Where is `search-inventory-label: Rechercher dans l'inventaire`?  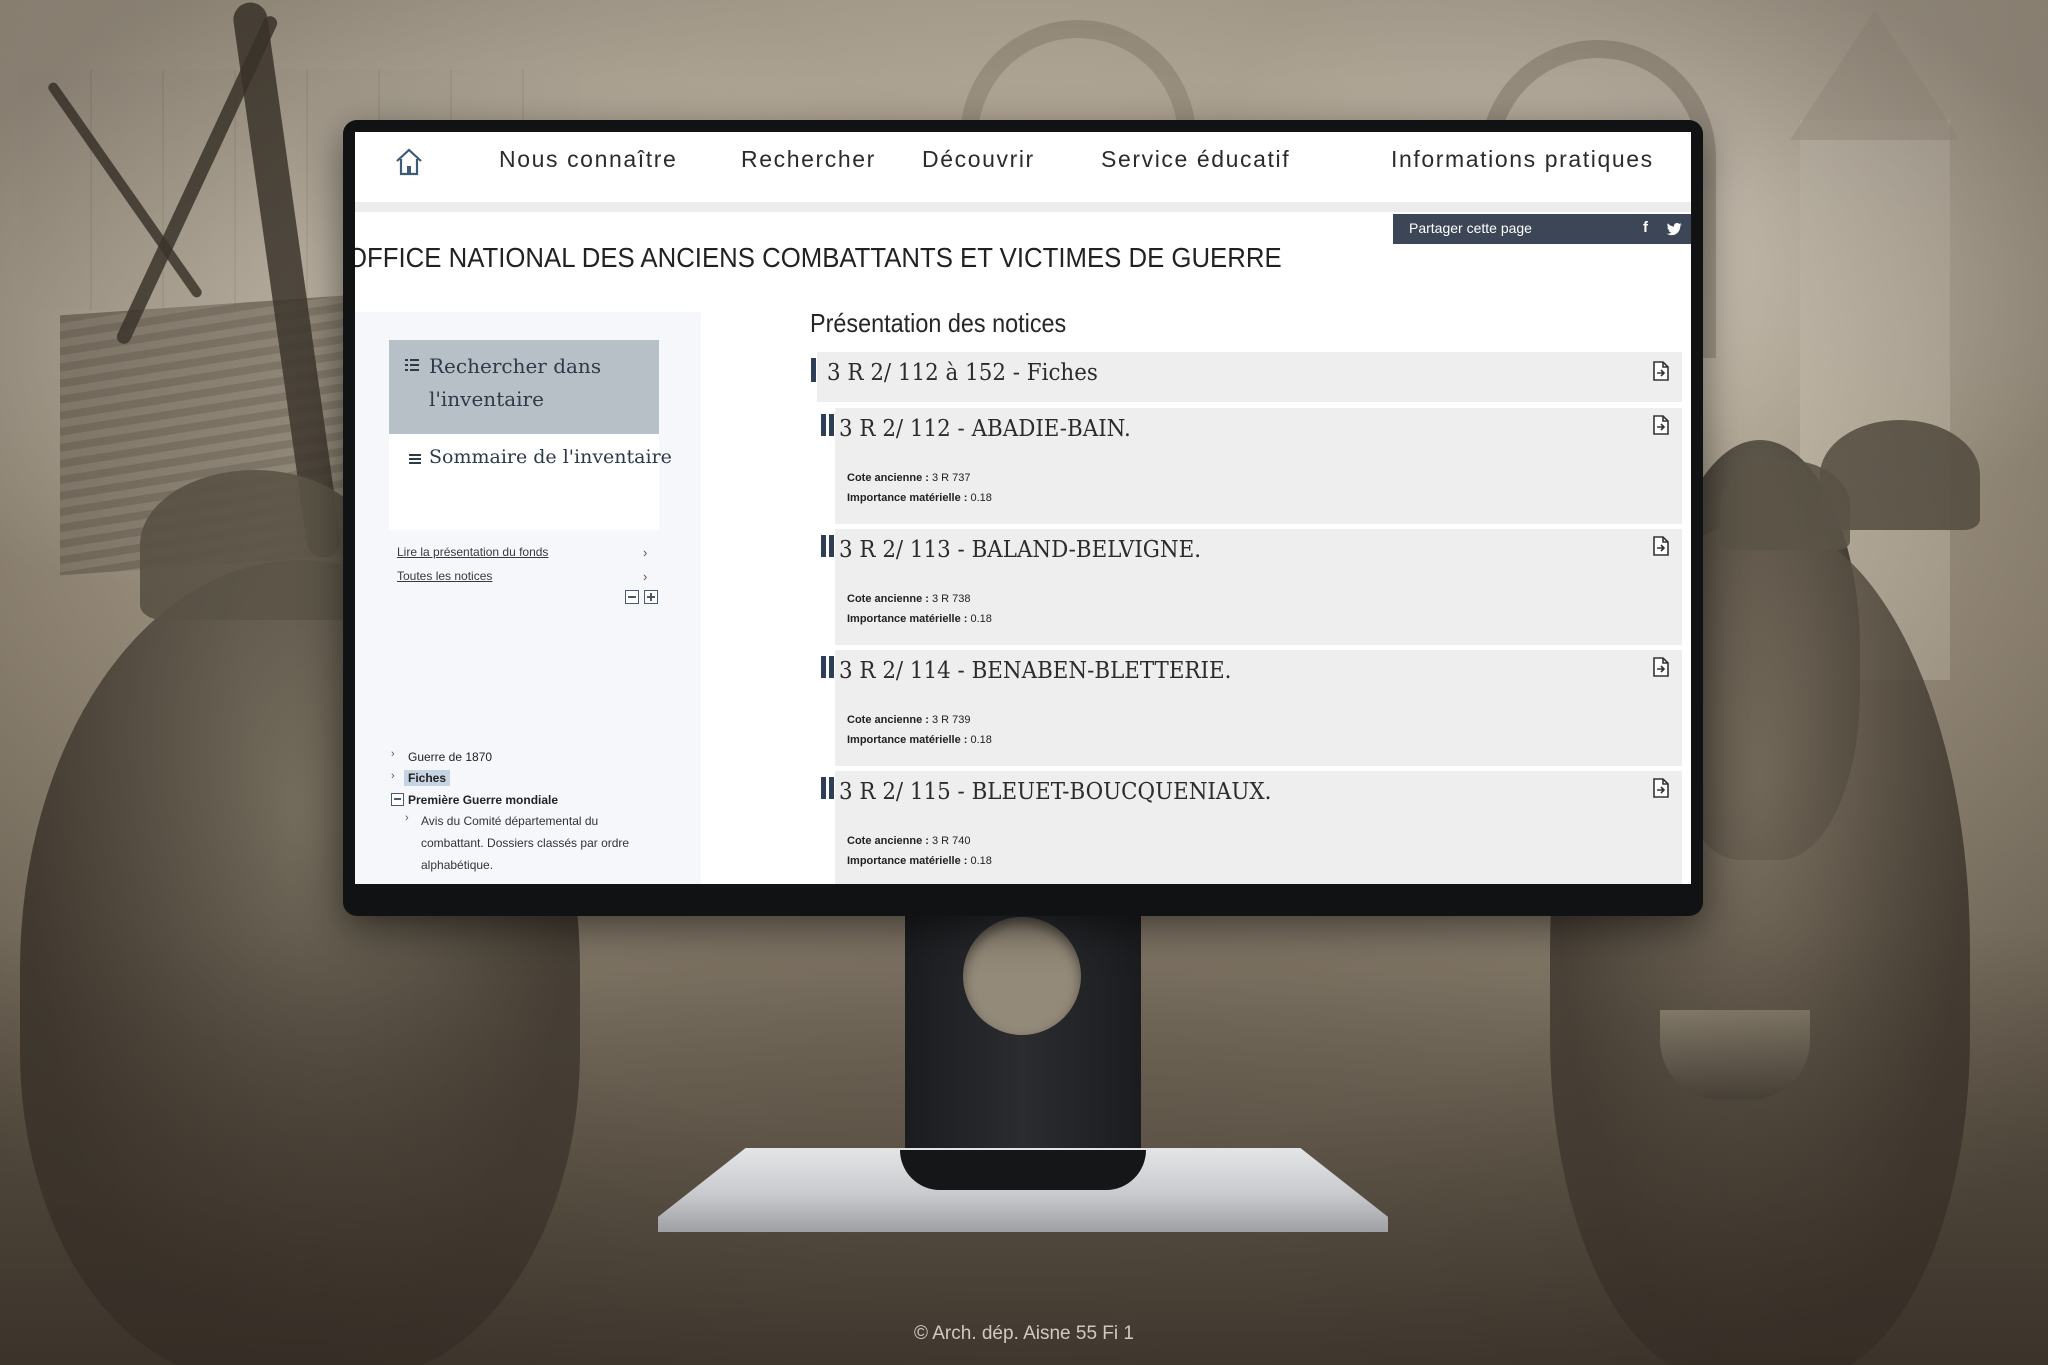
search-inventory-label: Rechercher dans l'inventaire is located at coordinates (515, 382).